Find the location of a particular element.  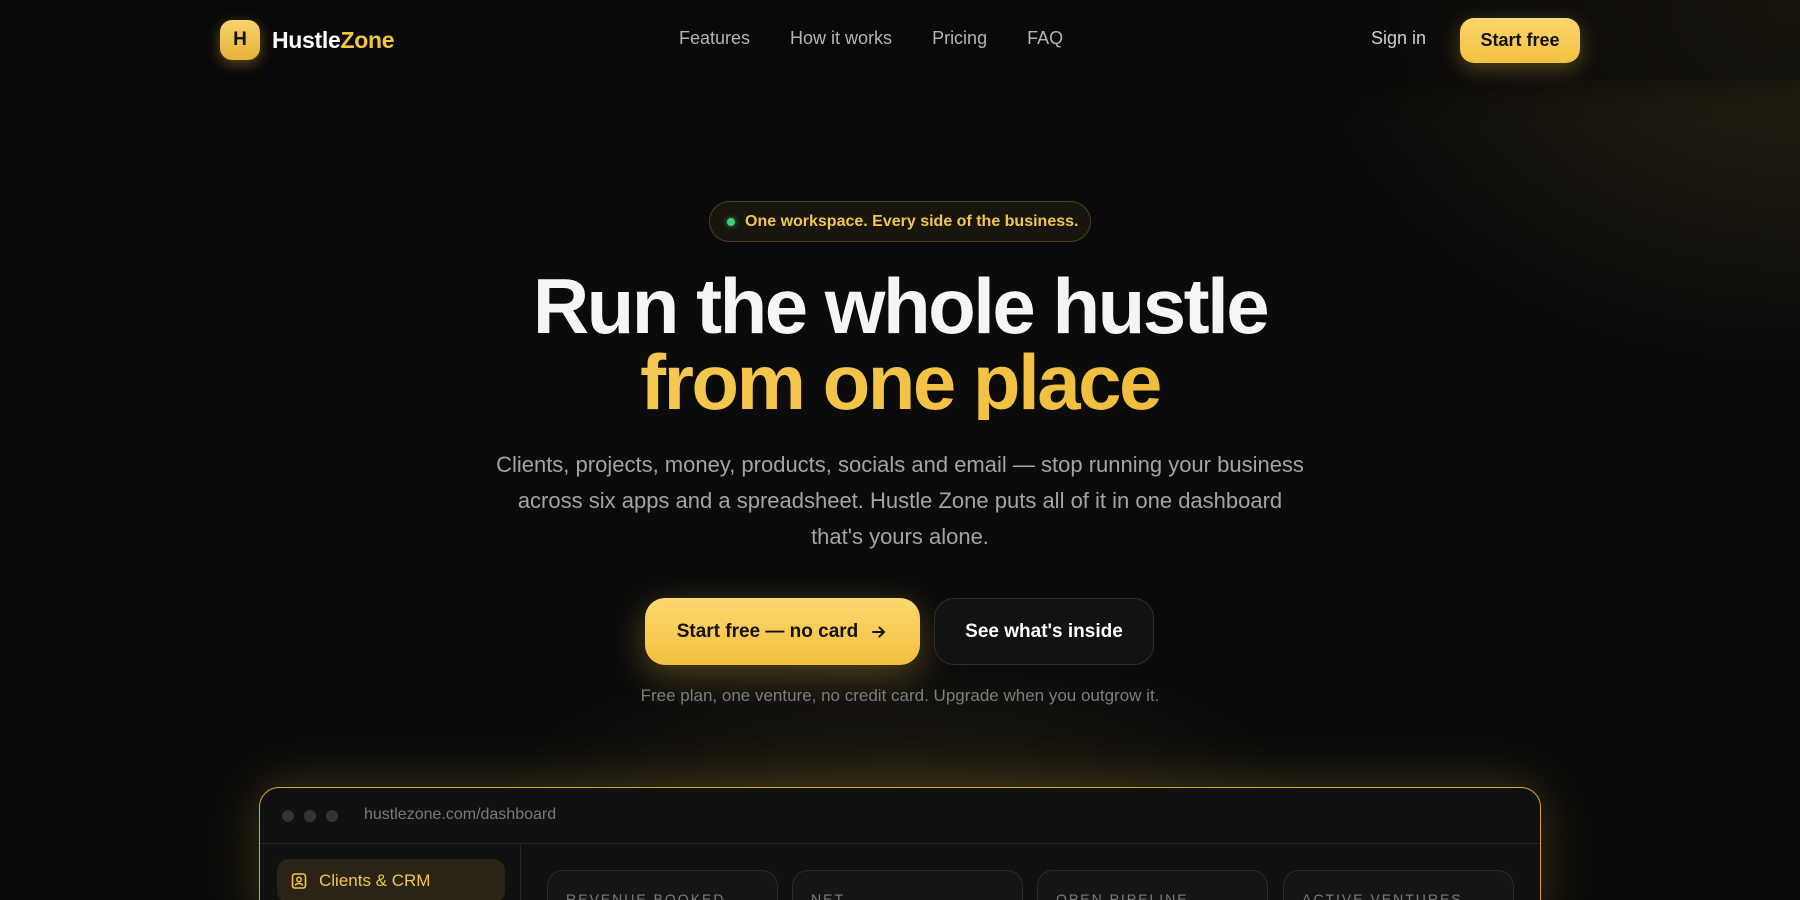

sidebar-item-label: Clients & CRM is located at coordinates (375, 880).